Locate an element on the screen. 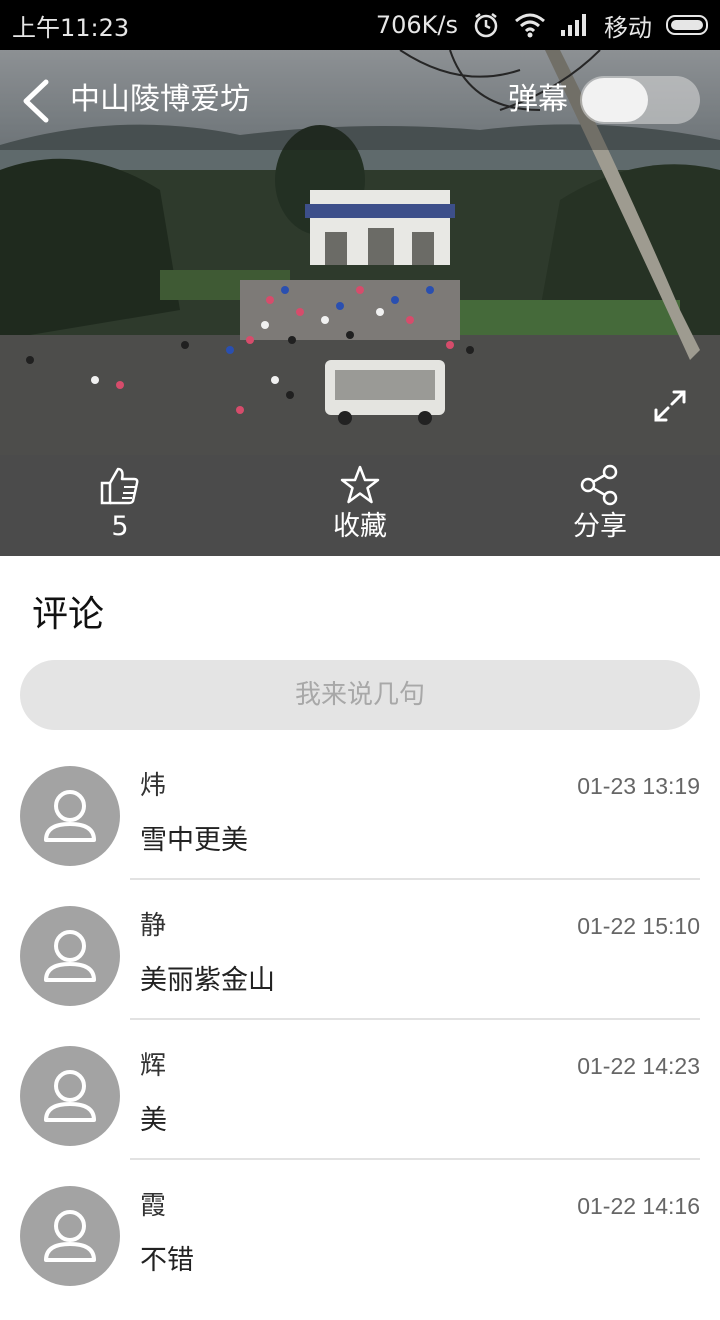 This screenshot has height=1320, width=720. comment-author: 霞 is located at coordinates (153, 1206).